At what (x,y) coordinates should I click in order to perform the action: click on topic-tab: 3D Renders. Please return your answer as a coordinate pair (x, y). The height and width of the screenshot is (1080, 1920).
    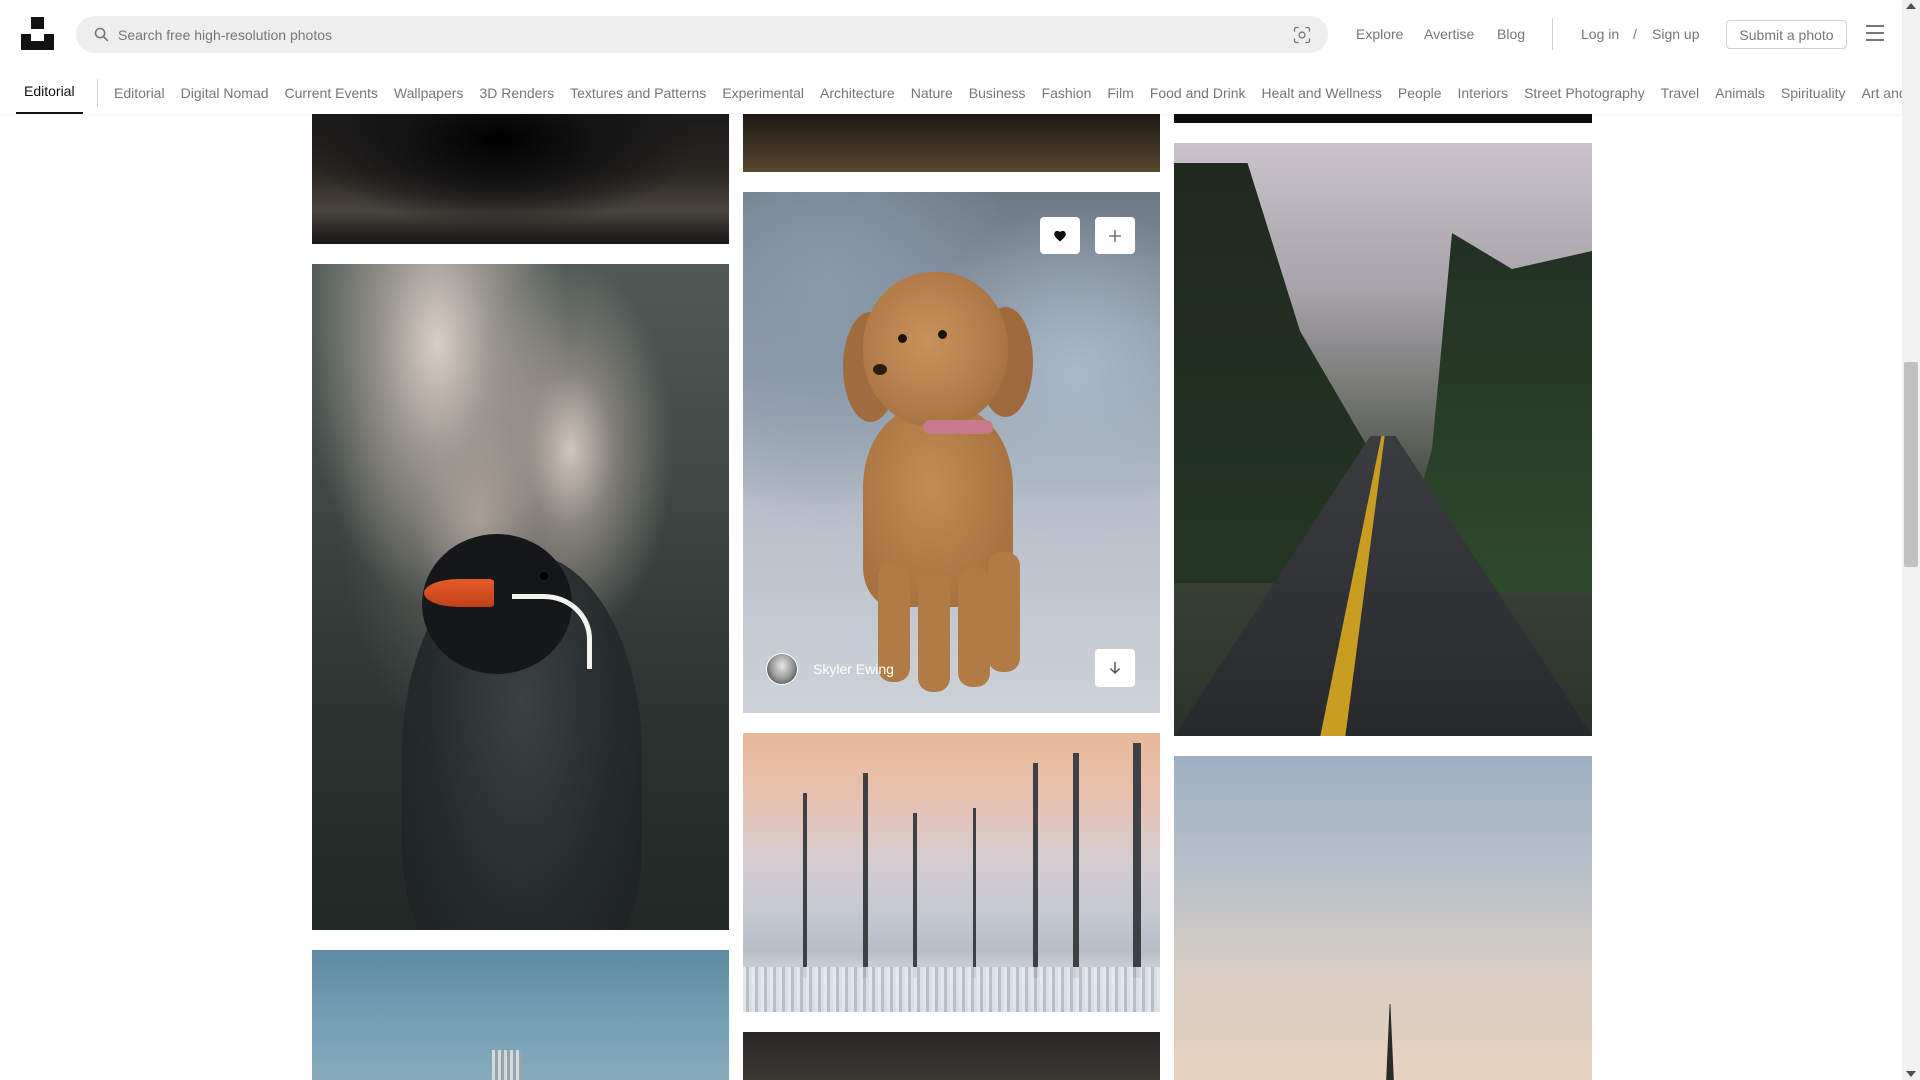
    Looking at the image, I should click on (516, 93).